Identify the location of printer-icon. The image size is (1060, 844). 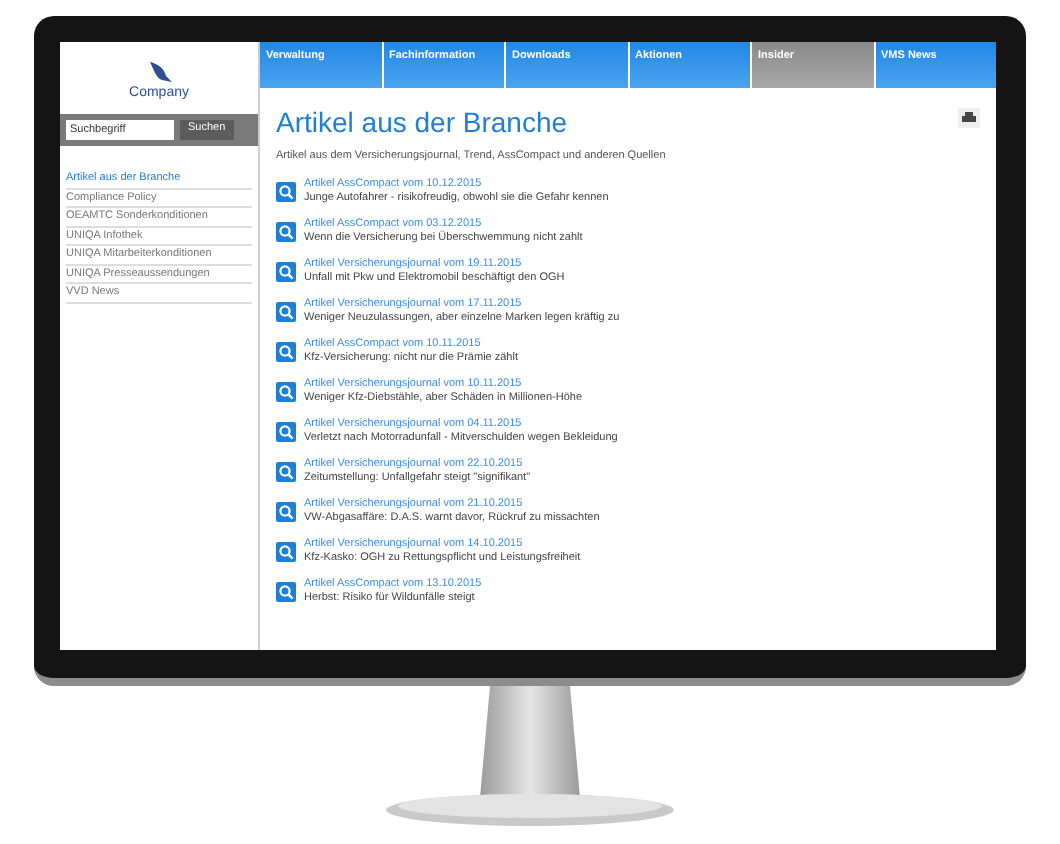
(969, 118).